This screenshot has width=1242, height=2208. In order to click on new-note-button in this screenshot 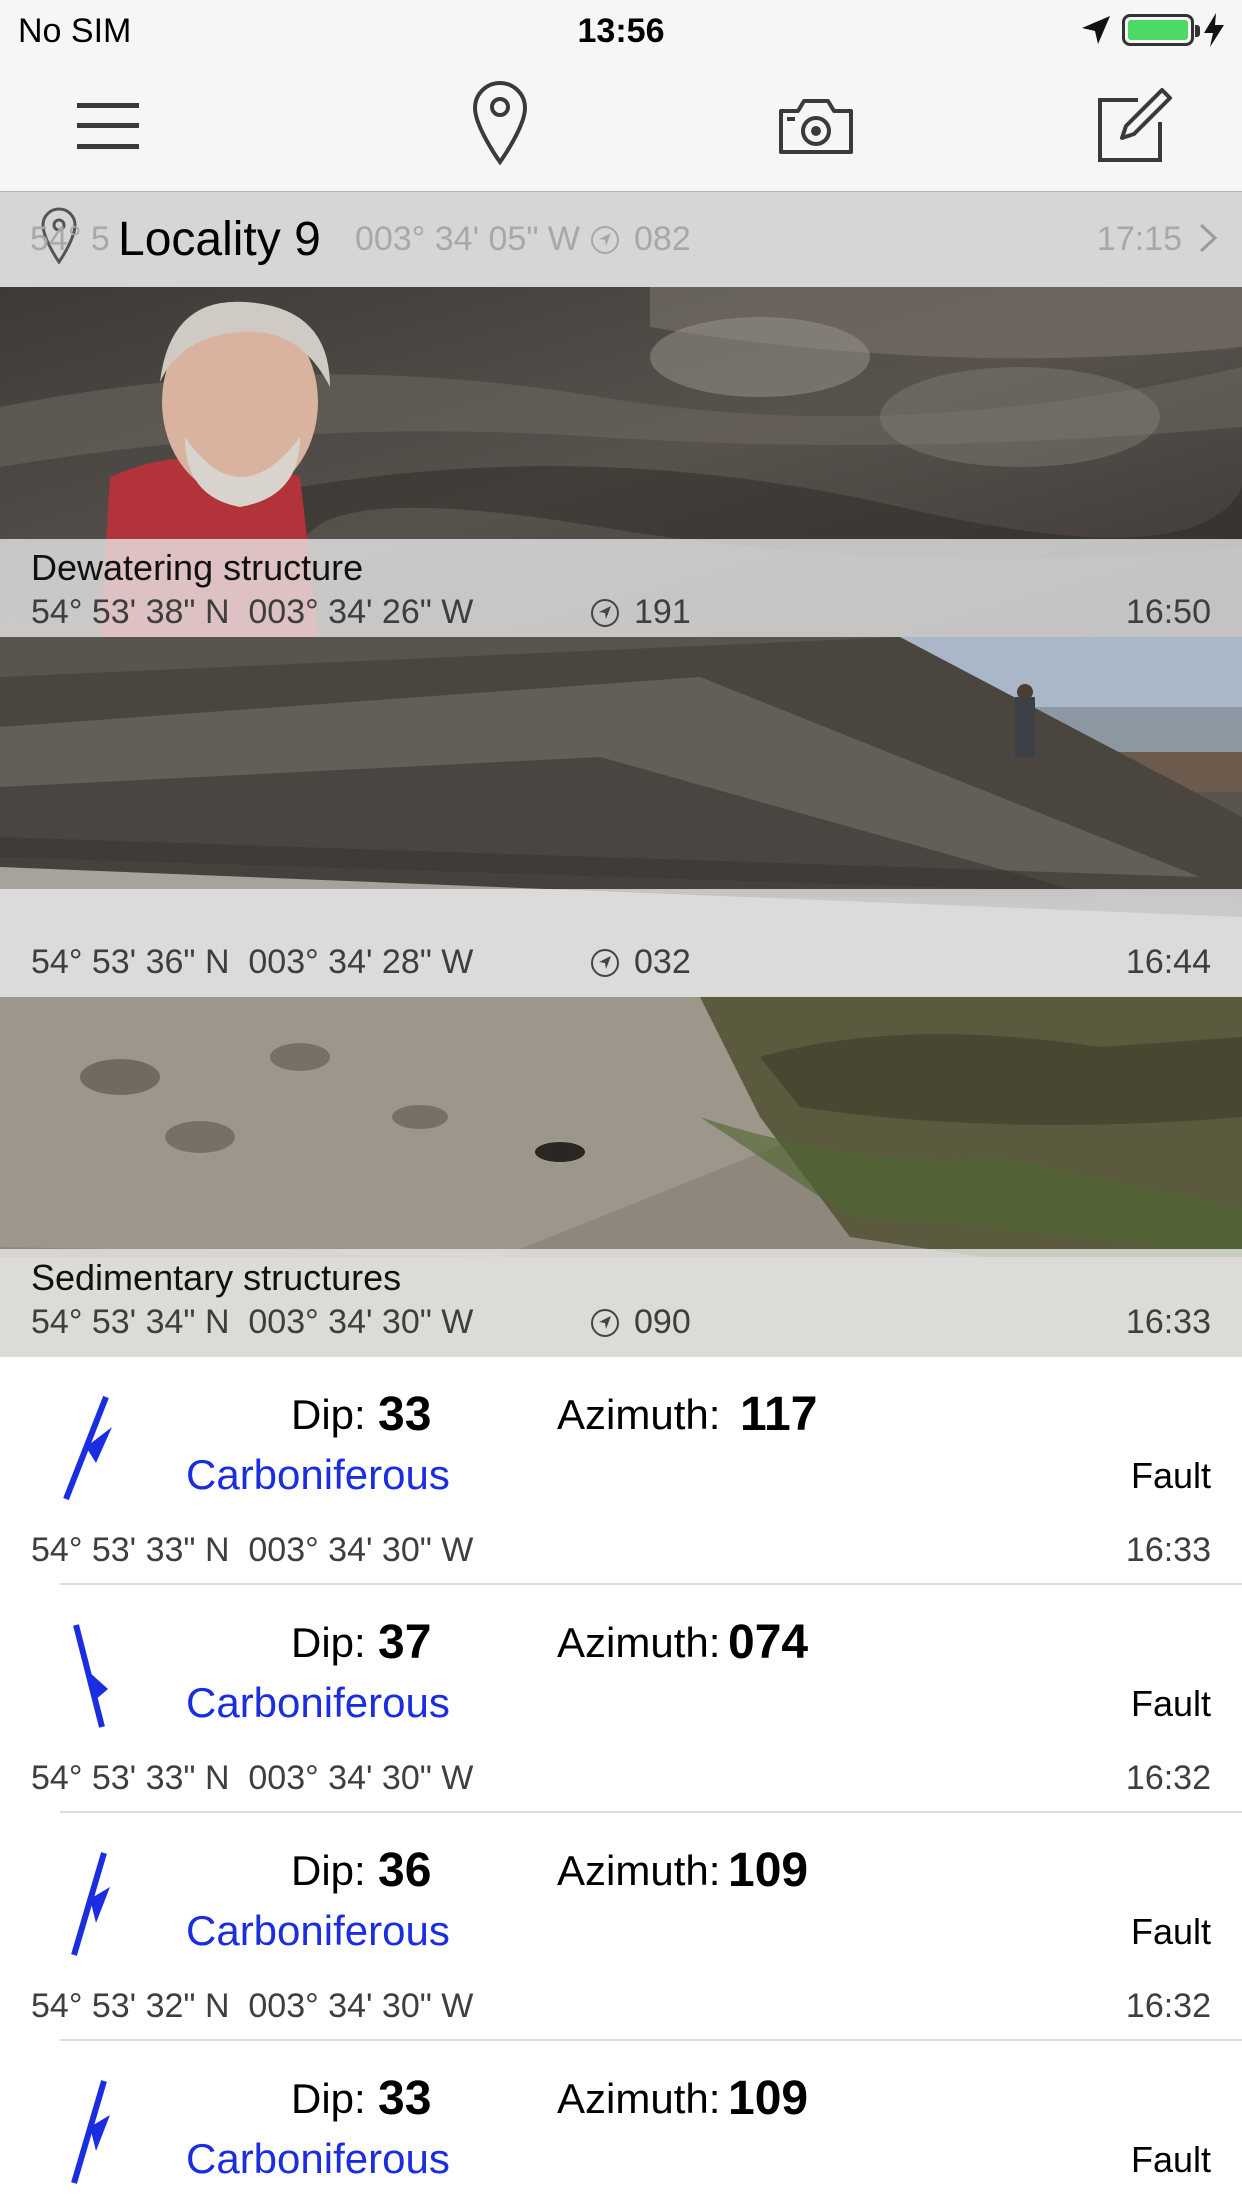, I will do `click(1134, 126)`.